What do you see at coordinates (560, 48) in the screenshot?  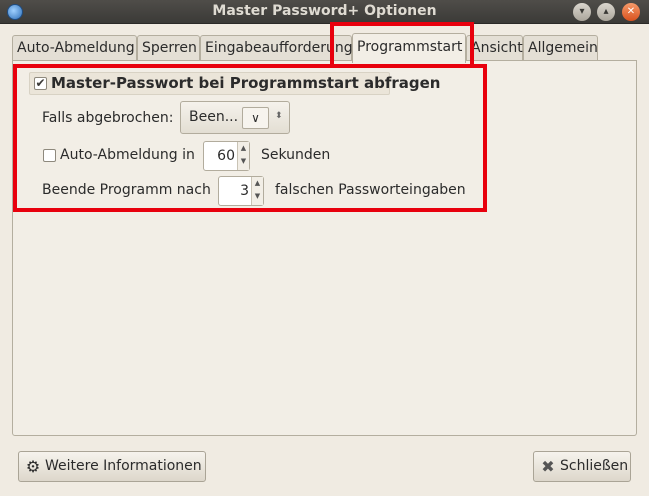 I see `tab-allgemein: Allgemein` at bounding box center [560, 48].